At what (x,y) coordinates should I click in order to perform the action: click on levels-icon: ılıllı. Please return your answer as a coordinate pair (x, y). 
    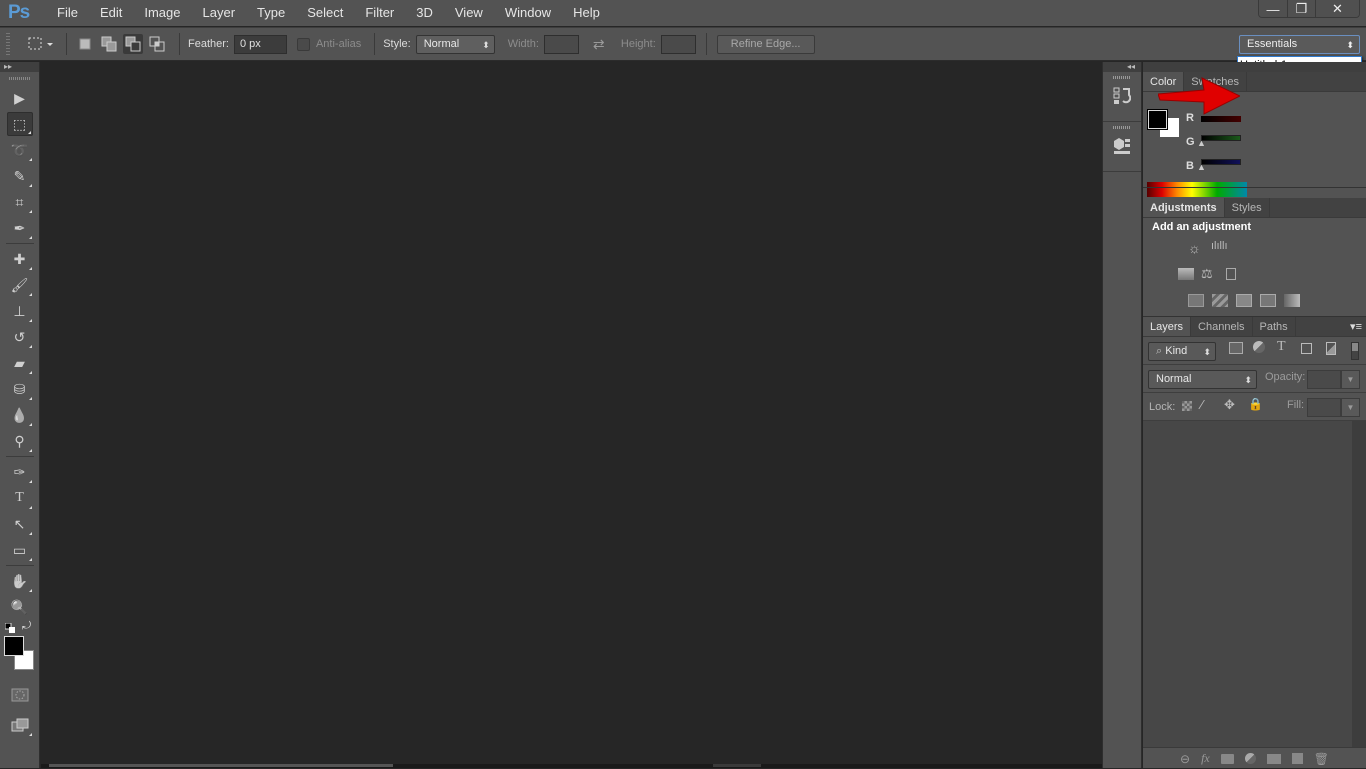
    Looking at the image, I should click on (1219, 246).